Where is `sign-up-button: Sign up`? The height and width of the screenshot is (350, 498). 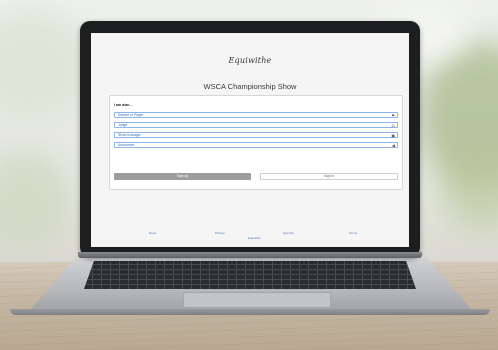
sign-up-button: Sign up is located at coordinates (182, 176).